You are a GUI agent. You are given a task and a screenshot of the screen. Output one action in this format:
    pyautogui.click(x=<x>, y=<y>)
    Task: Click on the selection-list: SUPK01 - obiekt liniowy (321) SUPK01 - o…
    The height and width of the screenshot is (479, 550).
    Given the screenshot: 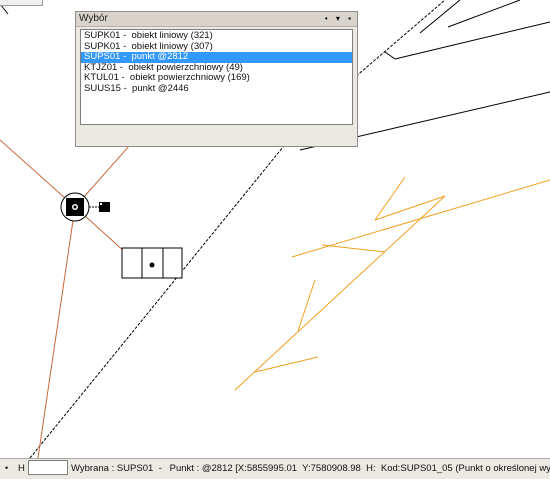 What is the action you would take?
    pyautogui.click(x=216, y=77)
    